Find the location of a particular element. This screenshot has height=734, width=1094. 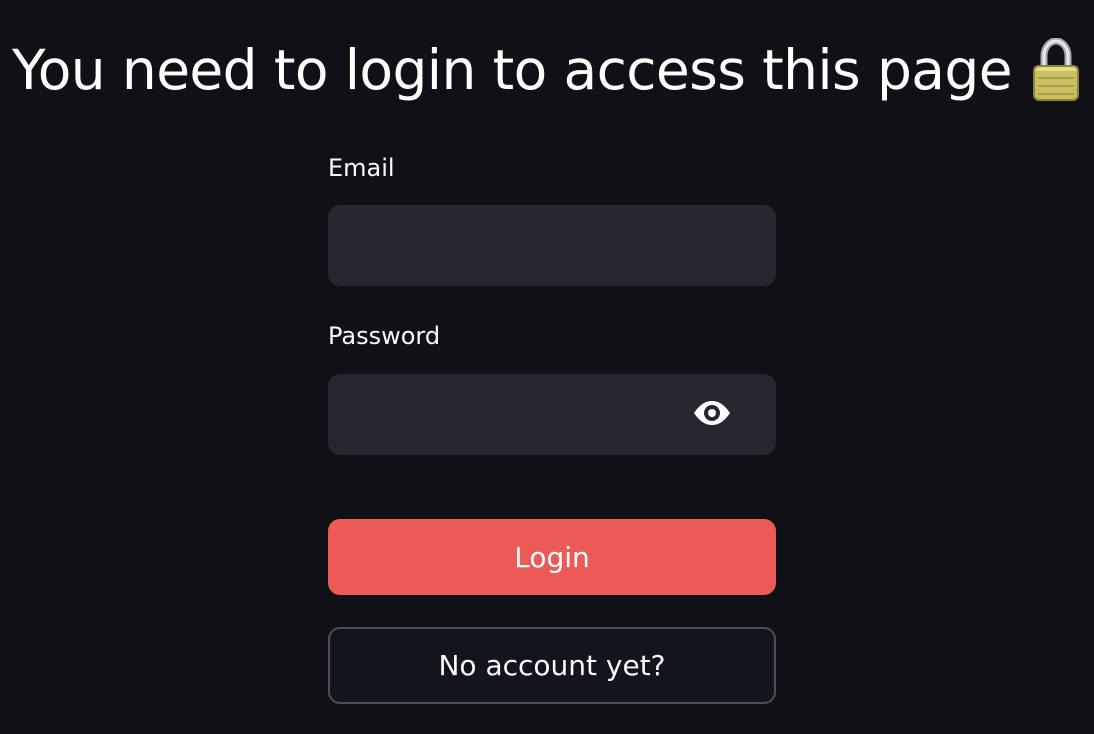

eye-icon is located at coordinates (712, 414).